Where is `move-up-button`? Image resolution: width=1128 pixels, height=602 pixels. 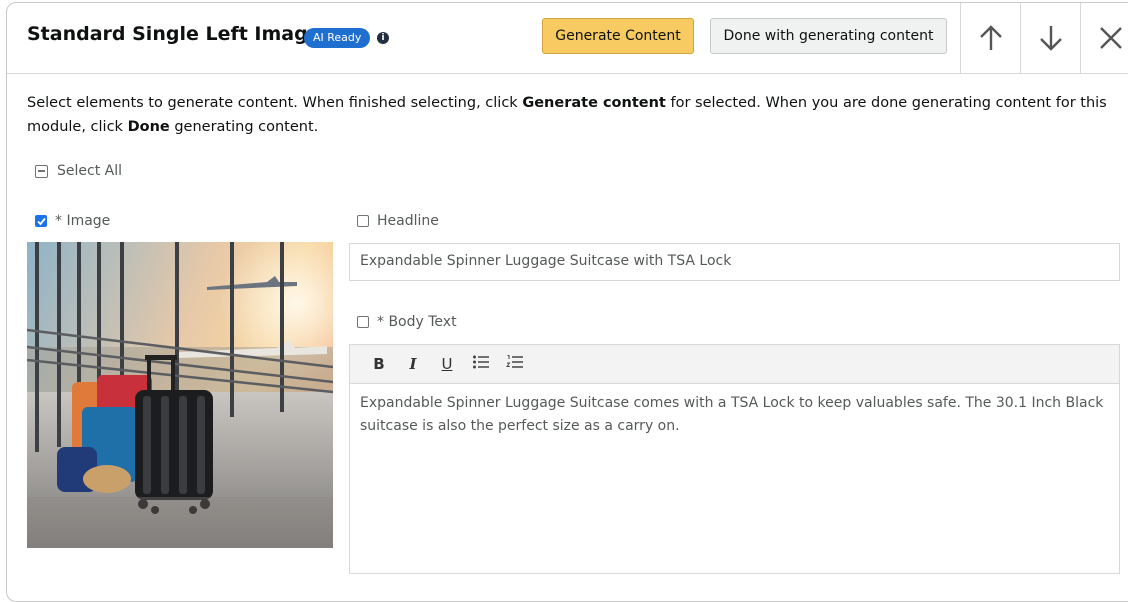 move-up-button is located at coordinates (990, 38).